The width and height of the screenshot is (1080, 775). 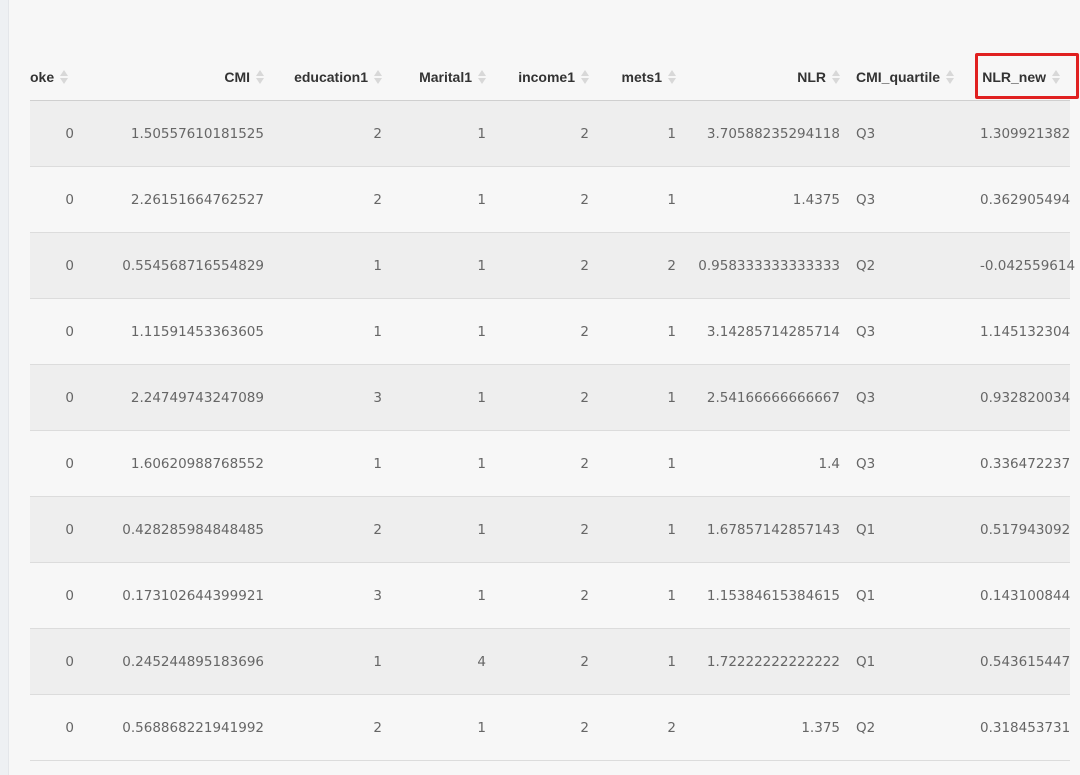 I want to click on cell-cmi: 0.554568716554829, so click(x=179, y=265).